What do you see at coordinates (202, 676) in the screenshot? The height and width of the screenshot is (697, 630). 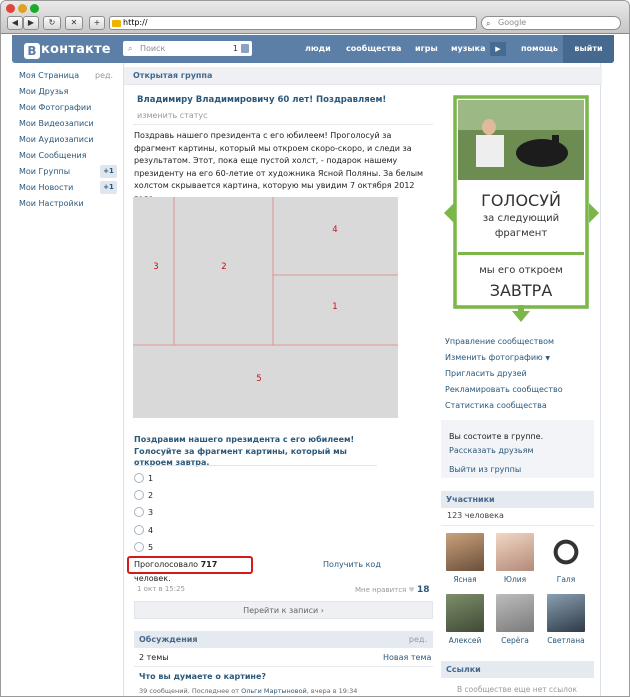 I see `topic-title: Что вы думаете о картине?` at bounding box center [202, 676].